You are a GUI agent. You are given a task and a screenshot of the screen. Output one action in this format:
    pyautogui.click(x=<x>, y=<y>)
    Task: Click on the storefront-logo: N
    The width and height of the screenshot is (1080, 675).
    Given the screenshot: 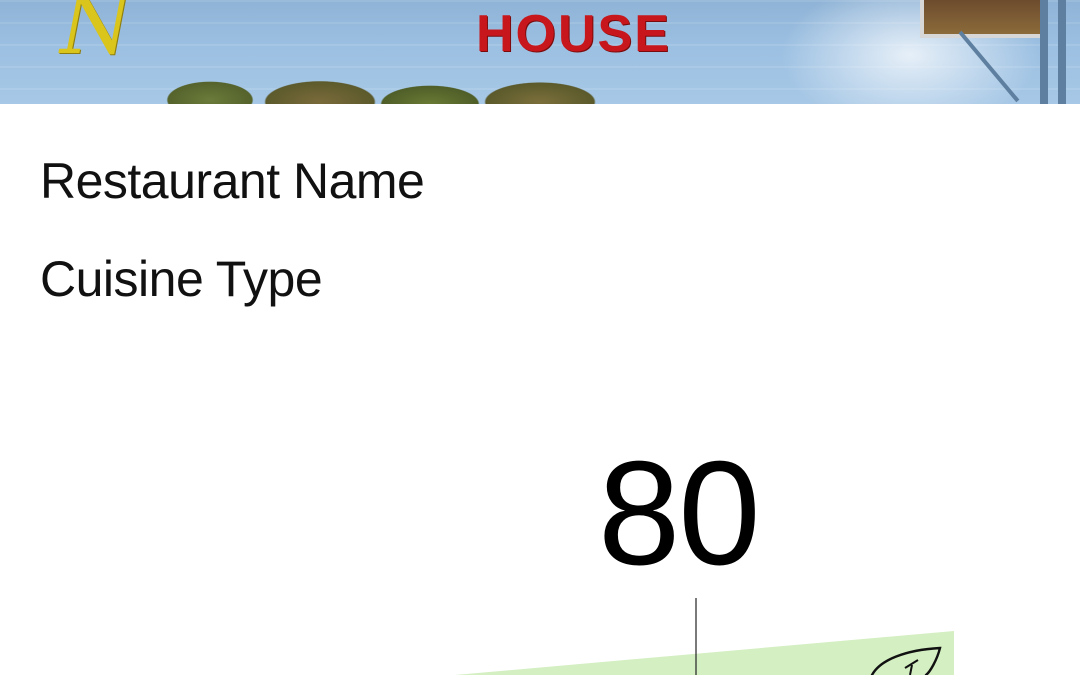 What is the action you would take?
    pyautogui.click(x=99, y=36)
    